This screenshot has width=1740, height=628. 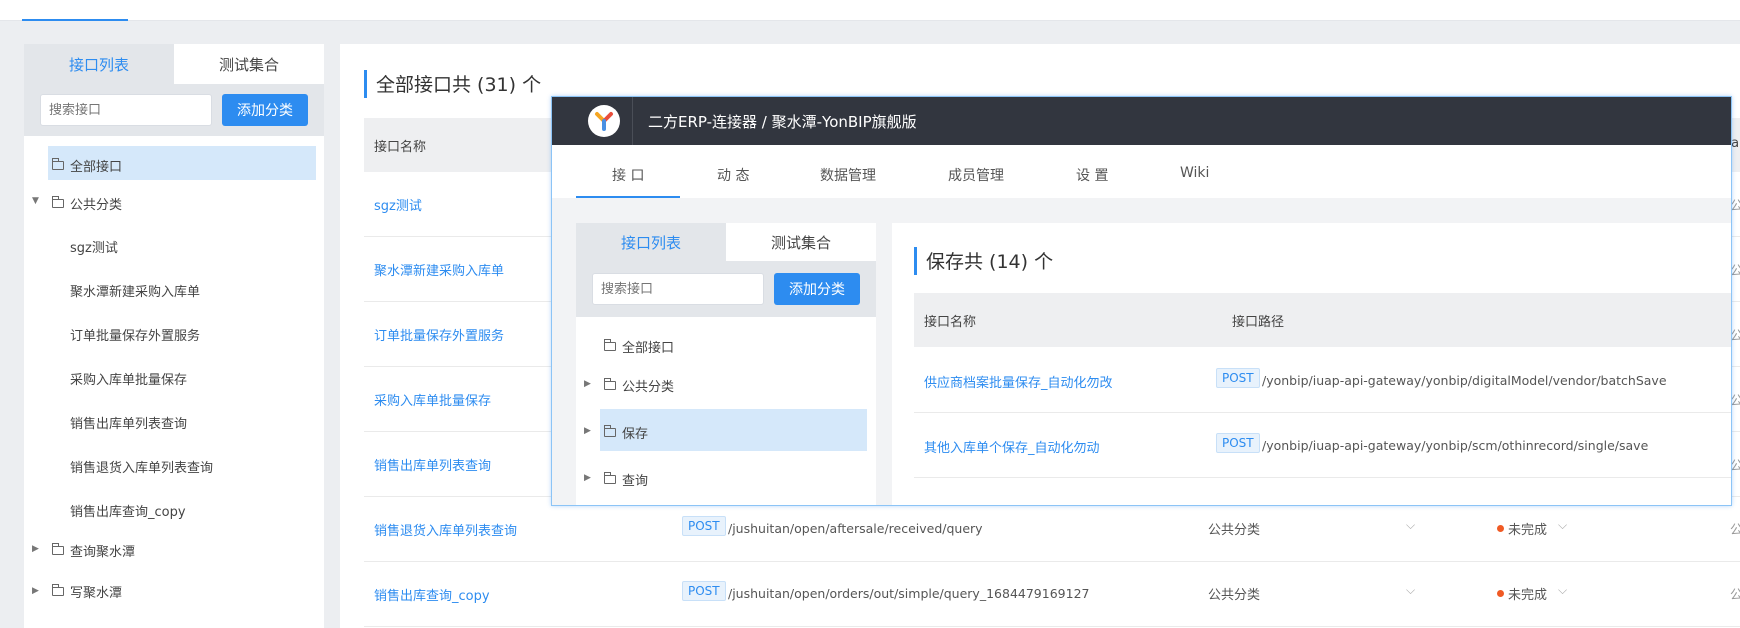 I want to click on bg-tree-leaf: sgz测试, so click(x=94, y=246).